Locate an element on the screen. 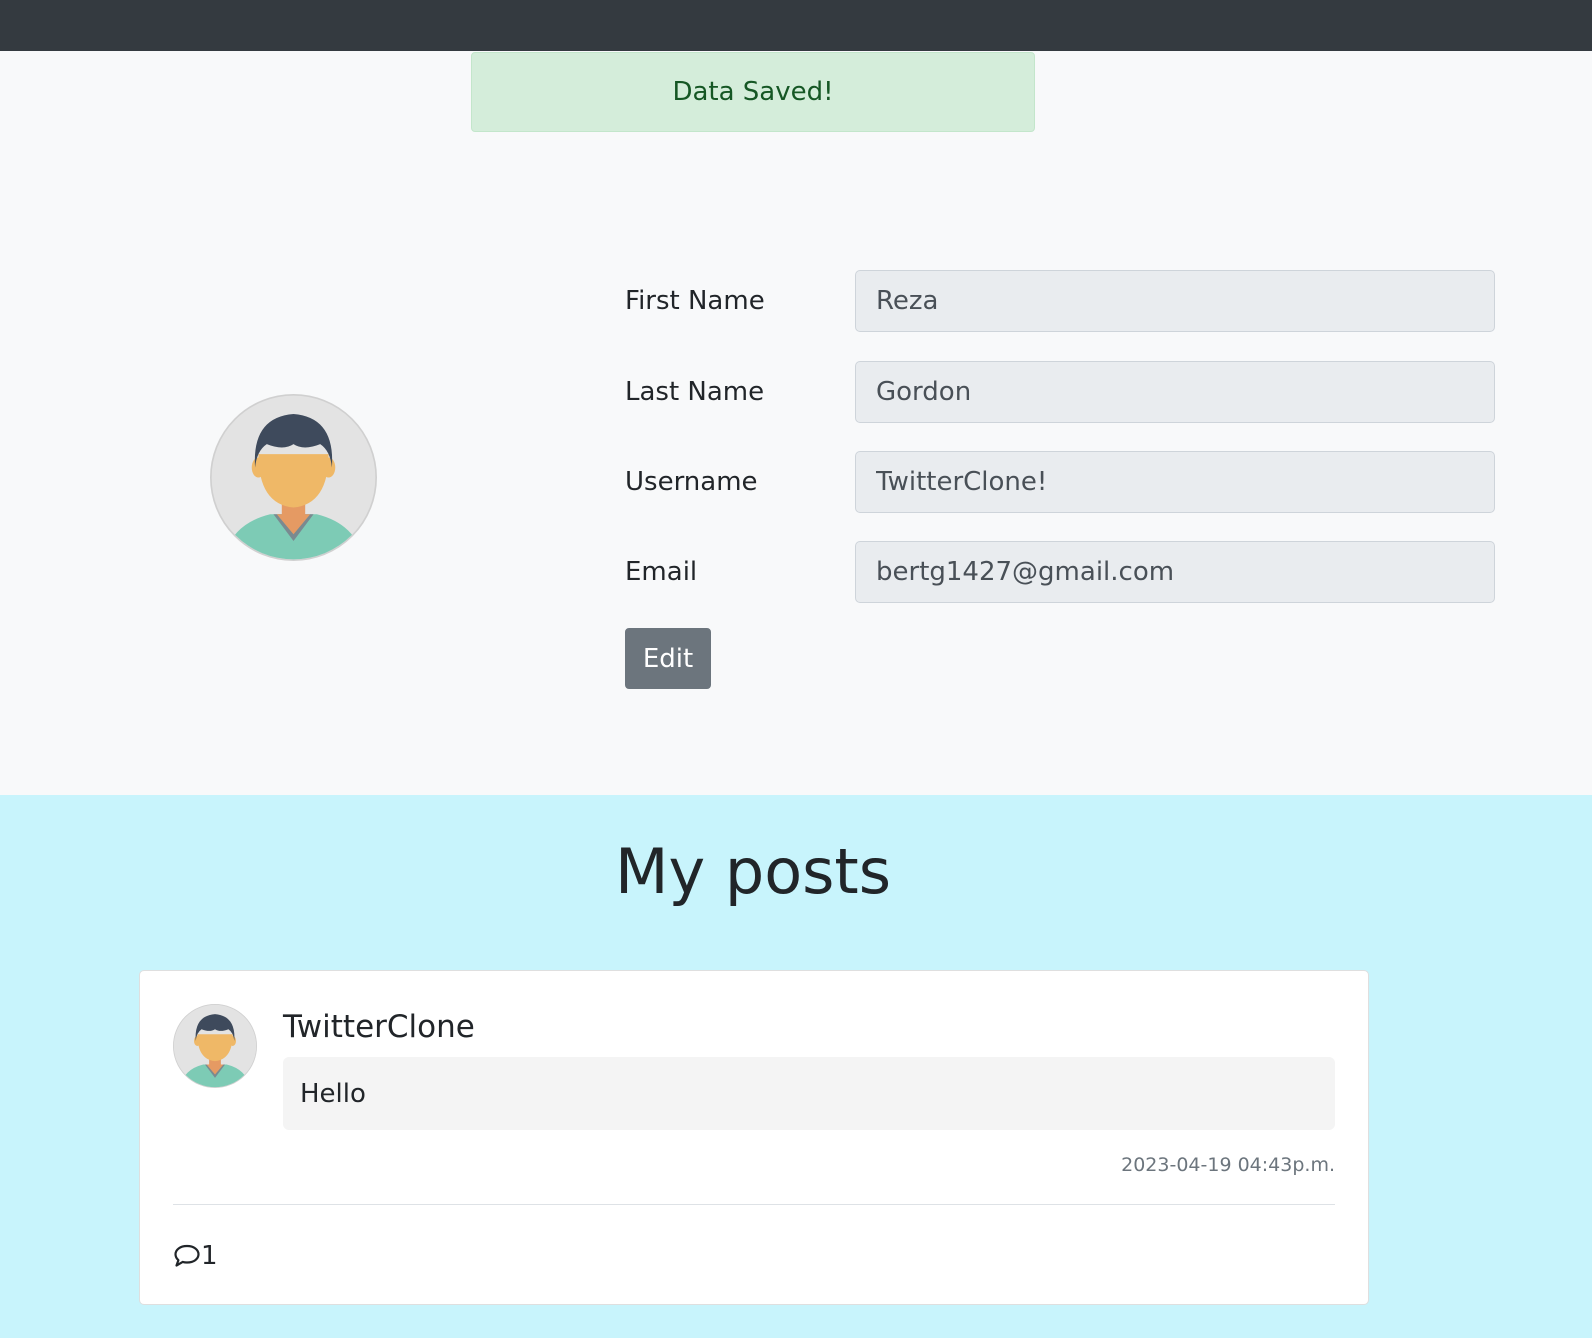  first-name-label: First Name is located at coordinates (695, 301).